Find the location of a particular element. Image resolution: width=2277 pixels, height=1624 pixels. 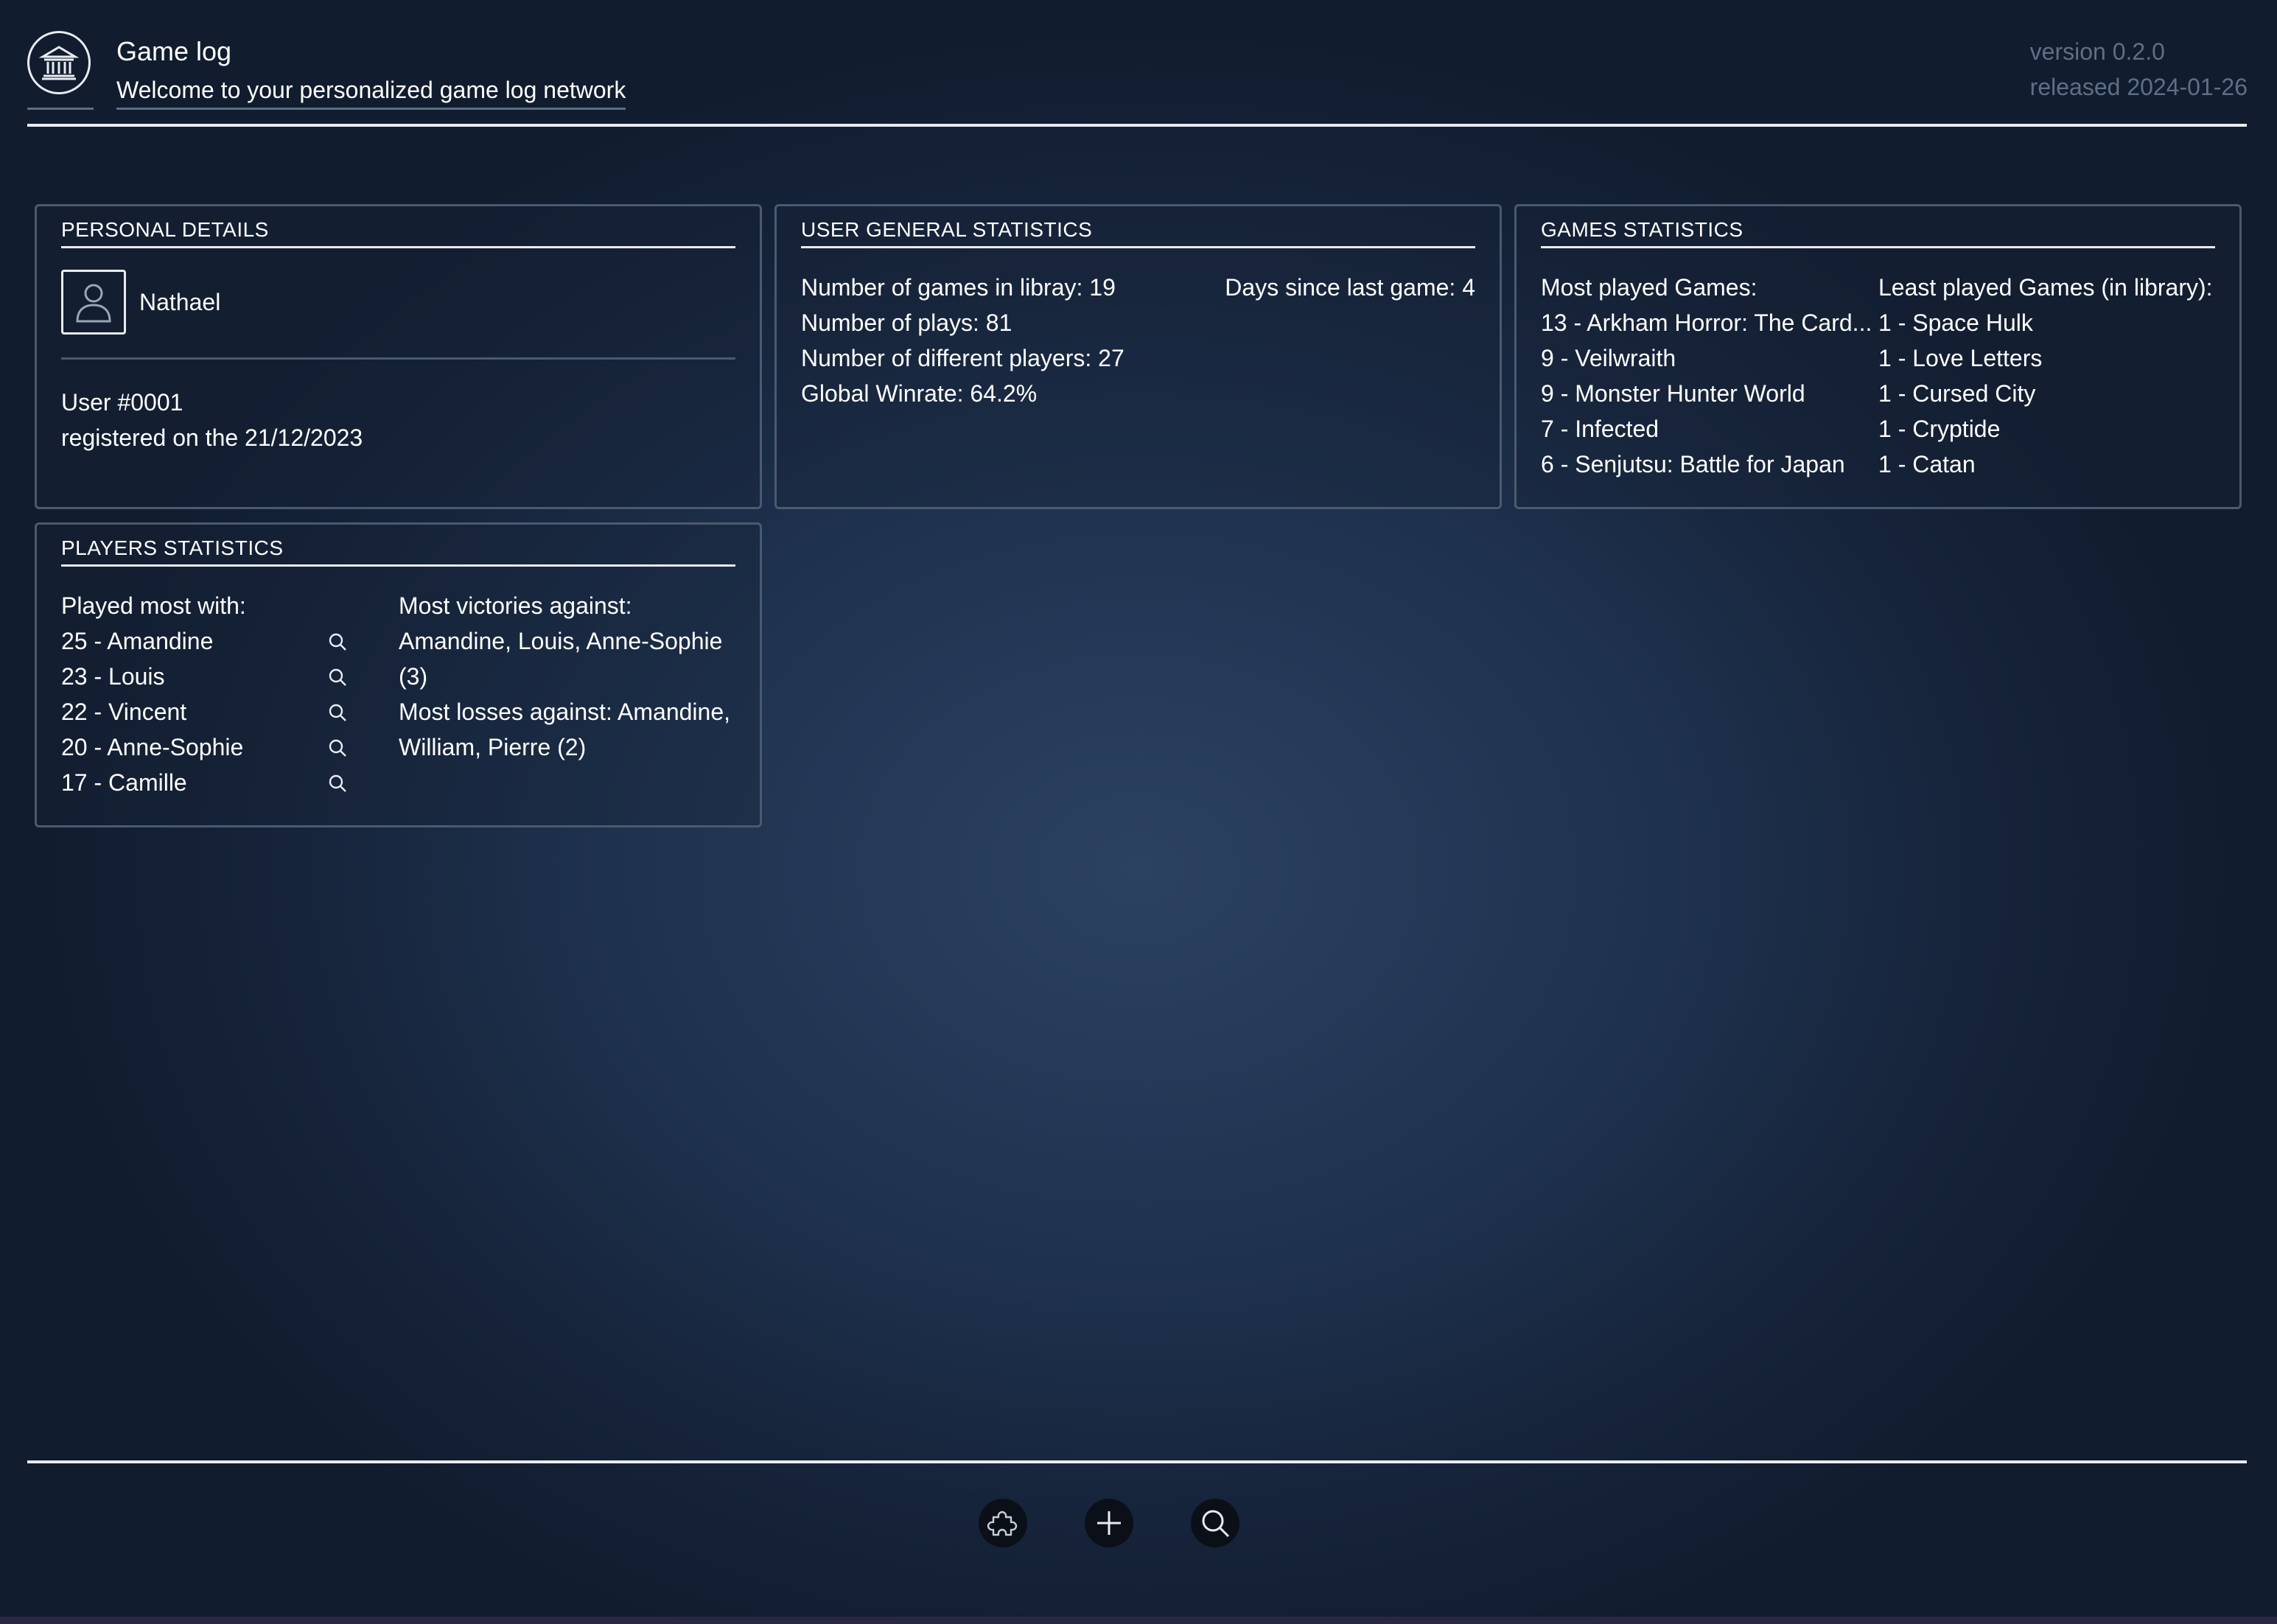

footer-divider is located at coordinates (1137, 1461).